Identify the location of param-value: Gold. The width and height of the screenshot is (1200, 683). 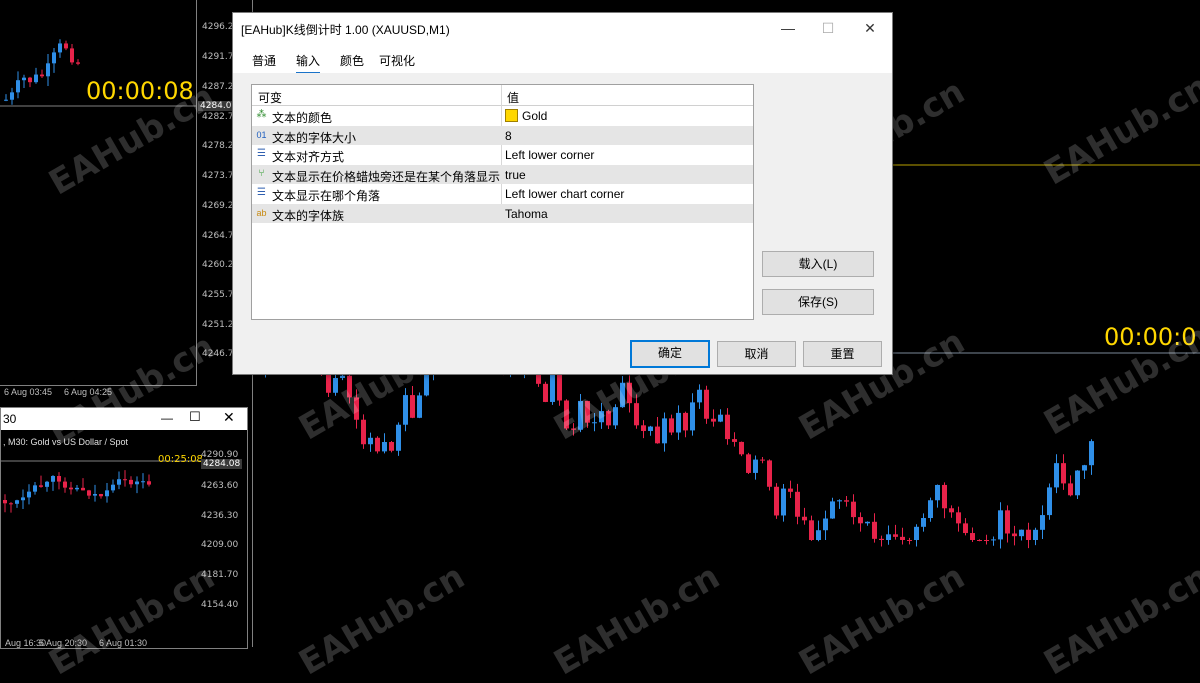
(526, 116).